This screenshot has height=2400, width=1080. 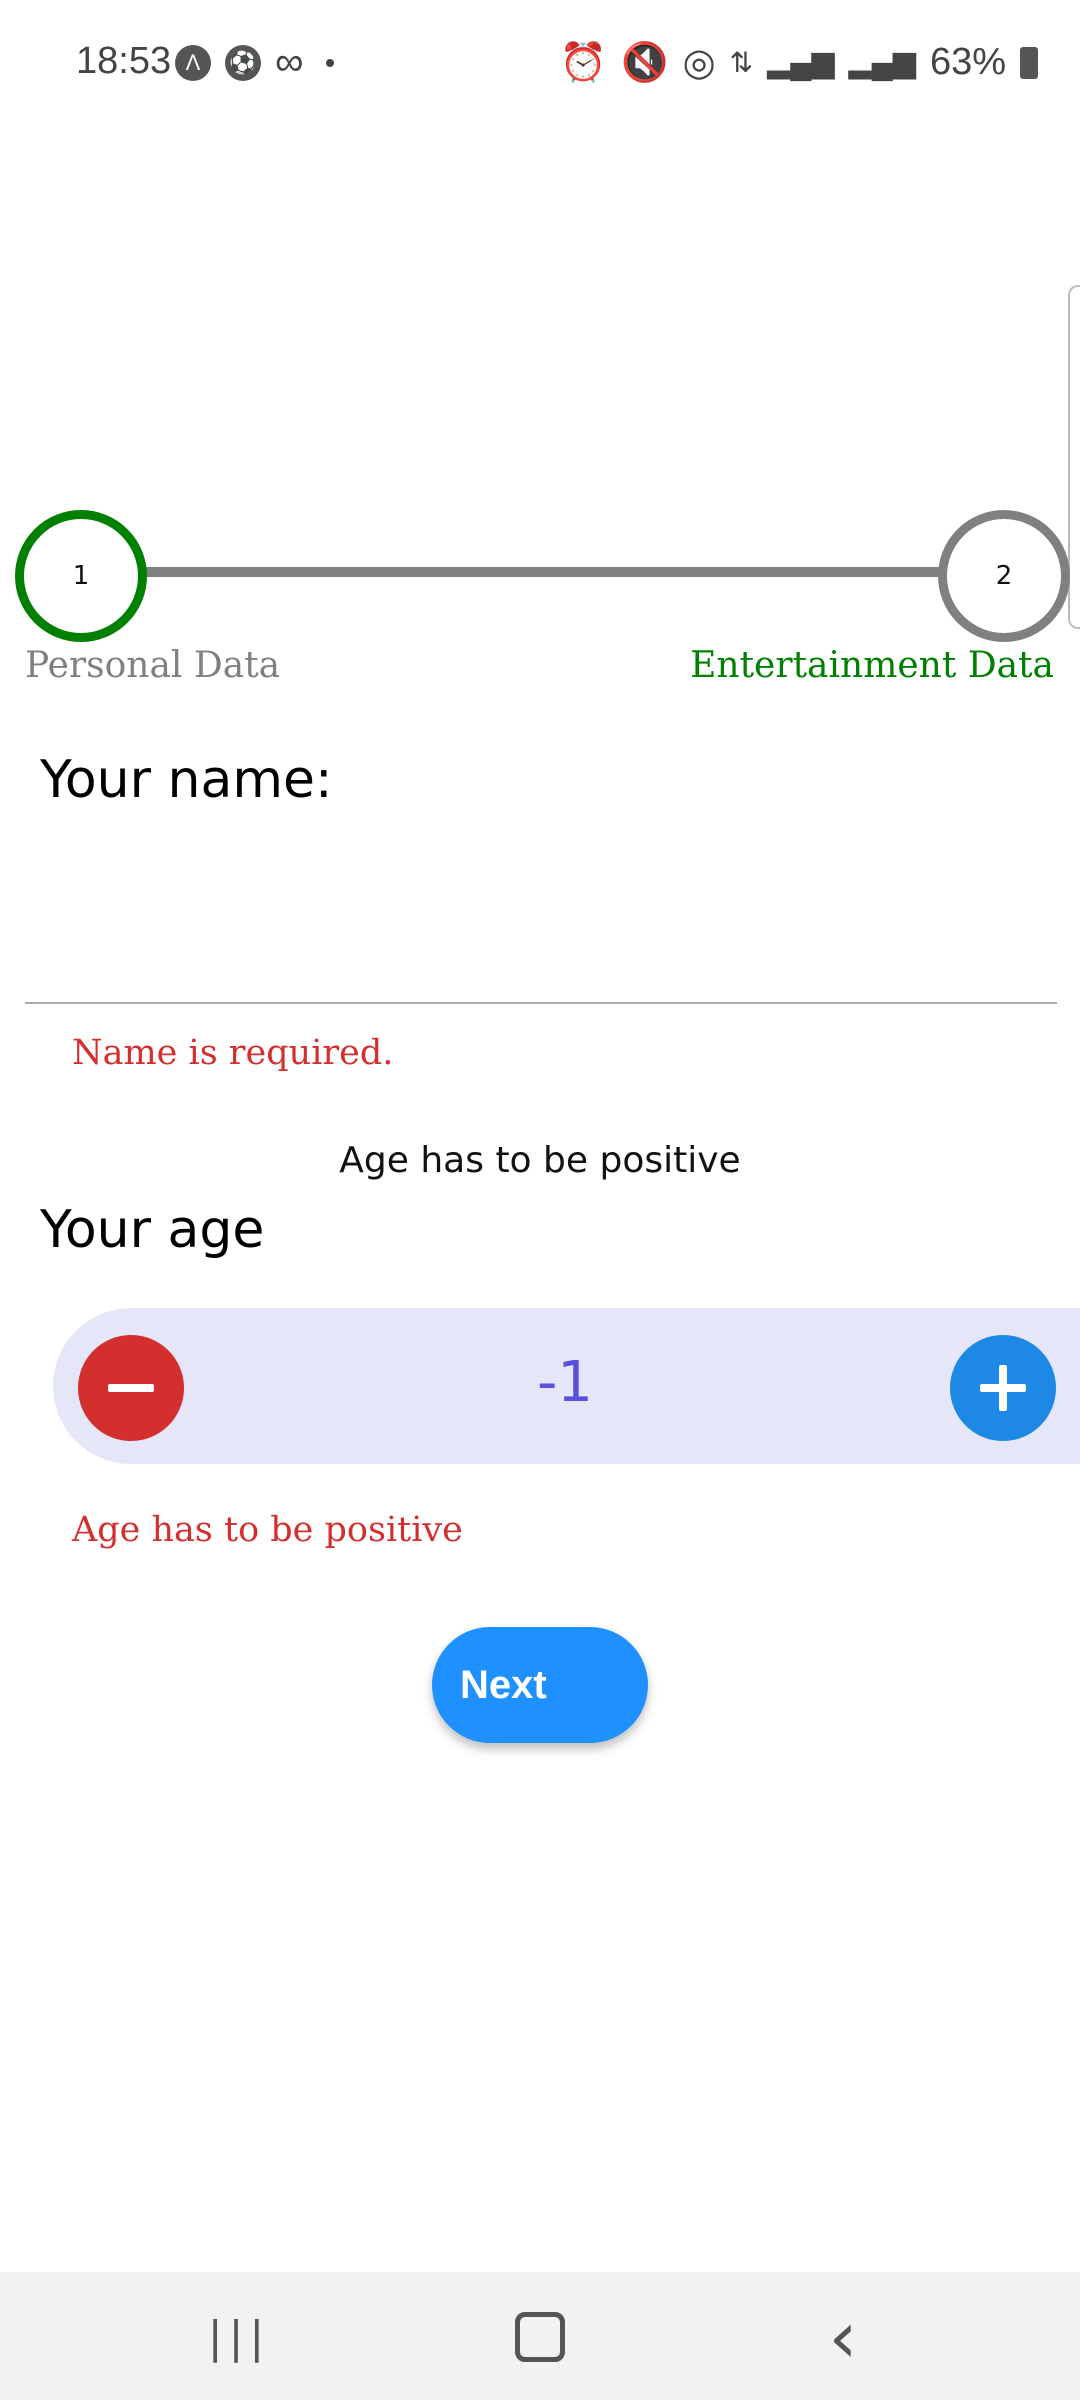 What do you see at coordinates (152, 1230) in the screenshot?
I see `age-label: Your age` at bounding box center [152, 1230].